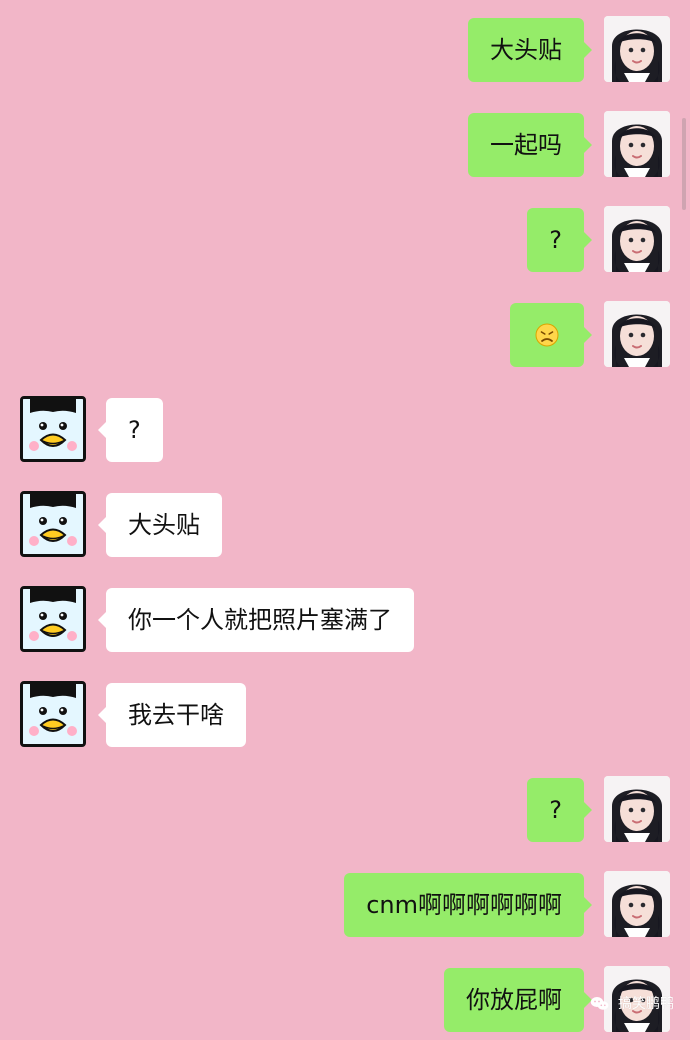  I want to click on message-row: cnm啊啊啊啊啊啊, so click(345, 906).